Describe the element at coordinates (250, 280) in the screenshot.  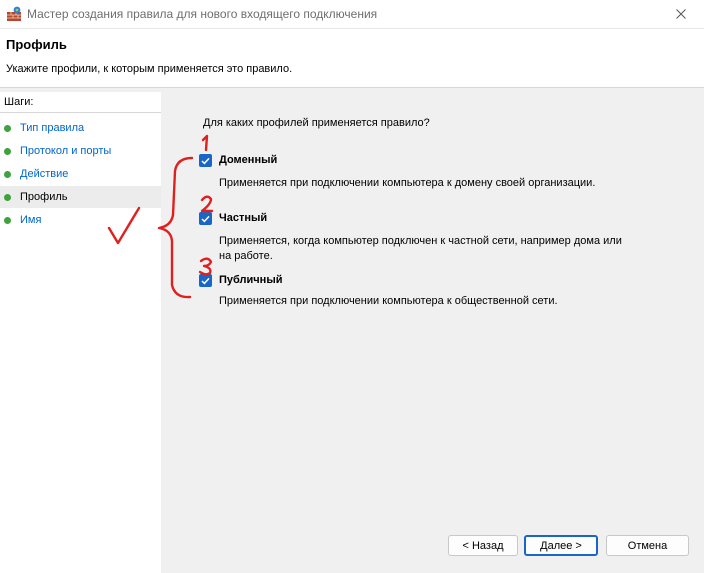
I see `public-label: Публичный` at that location.